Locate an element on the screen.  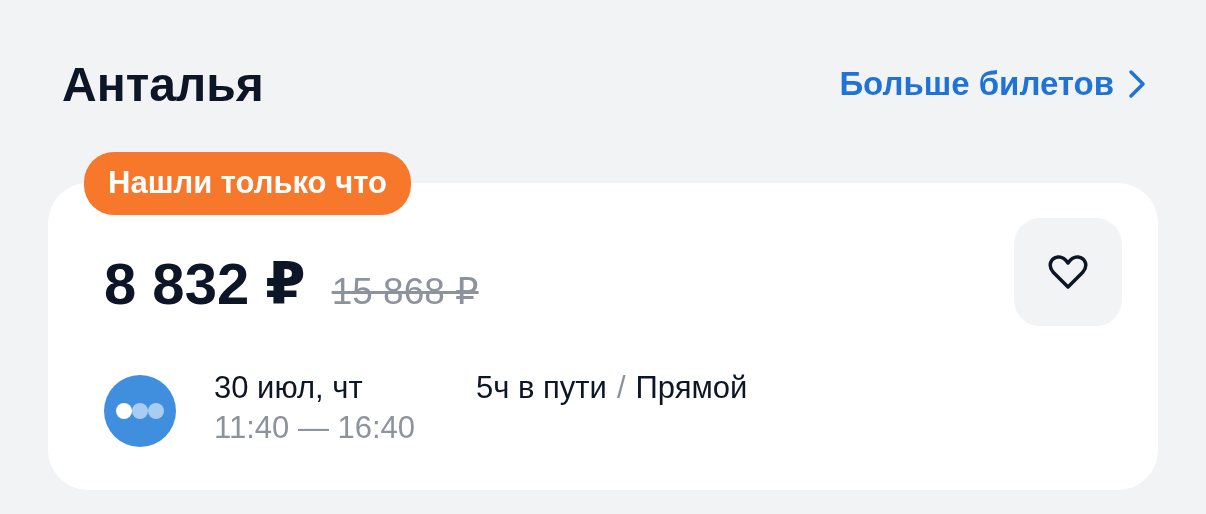
flight-duration: 5ч в пути is located at coordinates (541, 388).